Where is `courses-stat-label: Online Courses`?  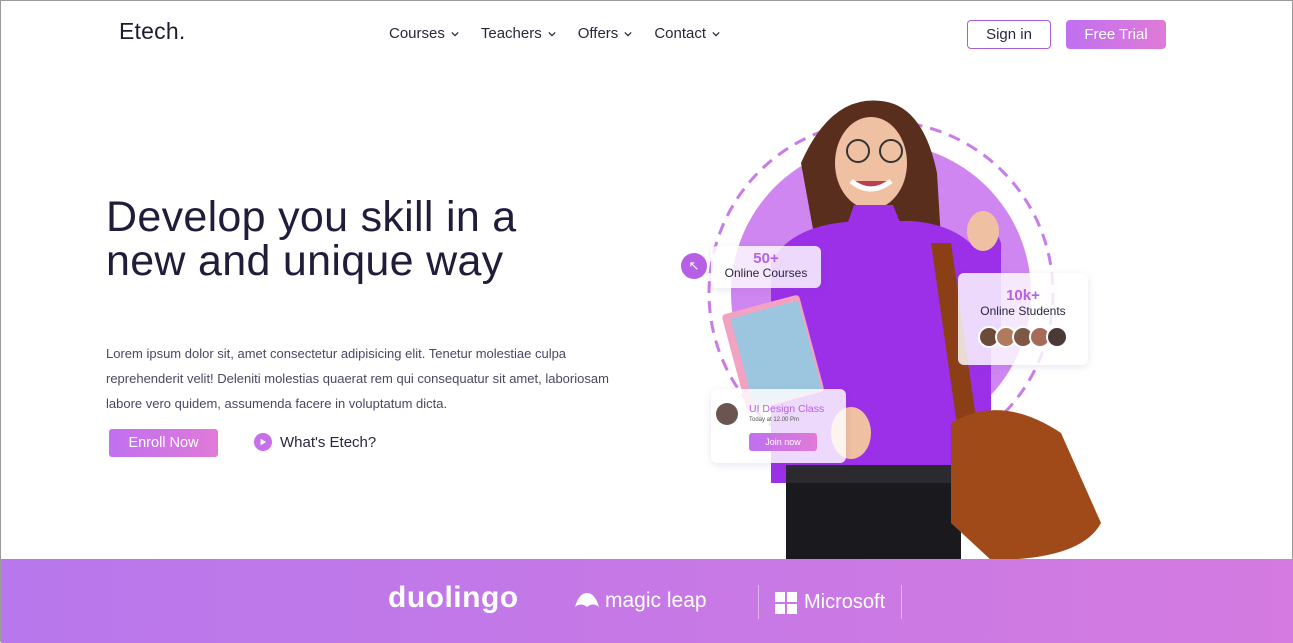
courses-stat-label: Online Courses is located at coordinates (766, 273).